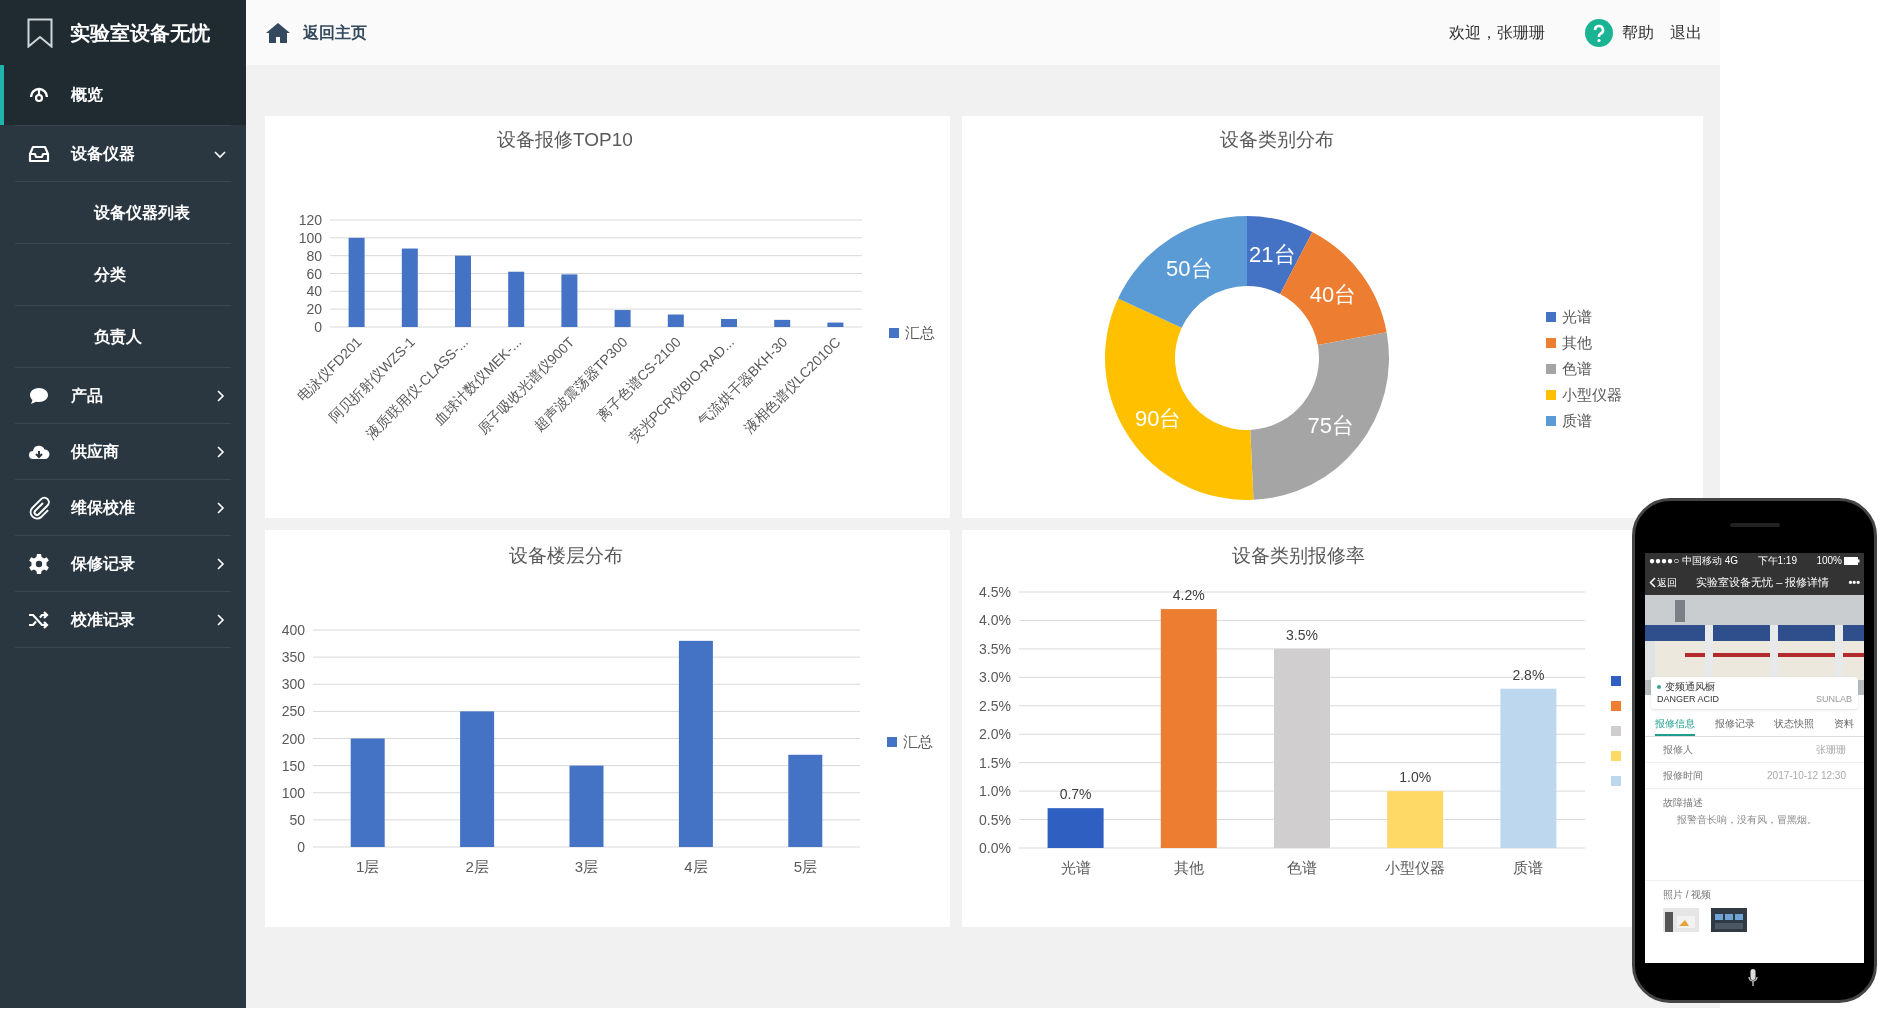  Describe the element at coordinates (123, 507) in the screenshot. I see `nav-item: 维保校准` at that location.